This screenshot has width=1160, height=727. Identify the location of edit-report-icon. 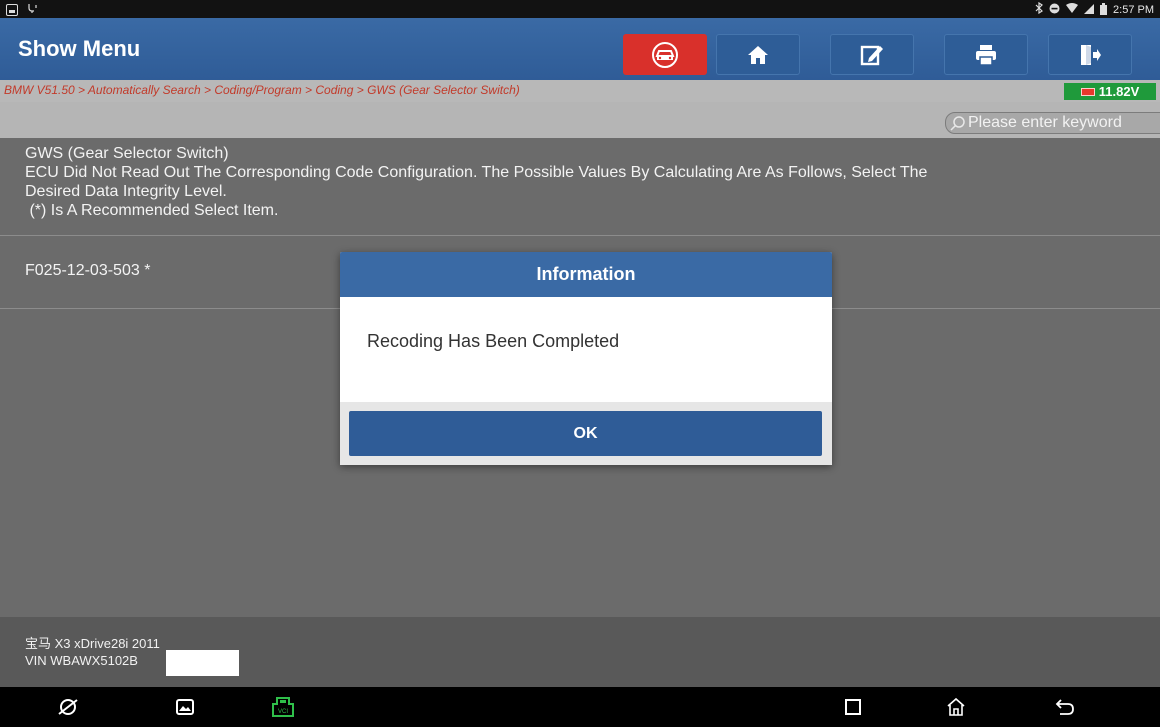
(871, 55).